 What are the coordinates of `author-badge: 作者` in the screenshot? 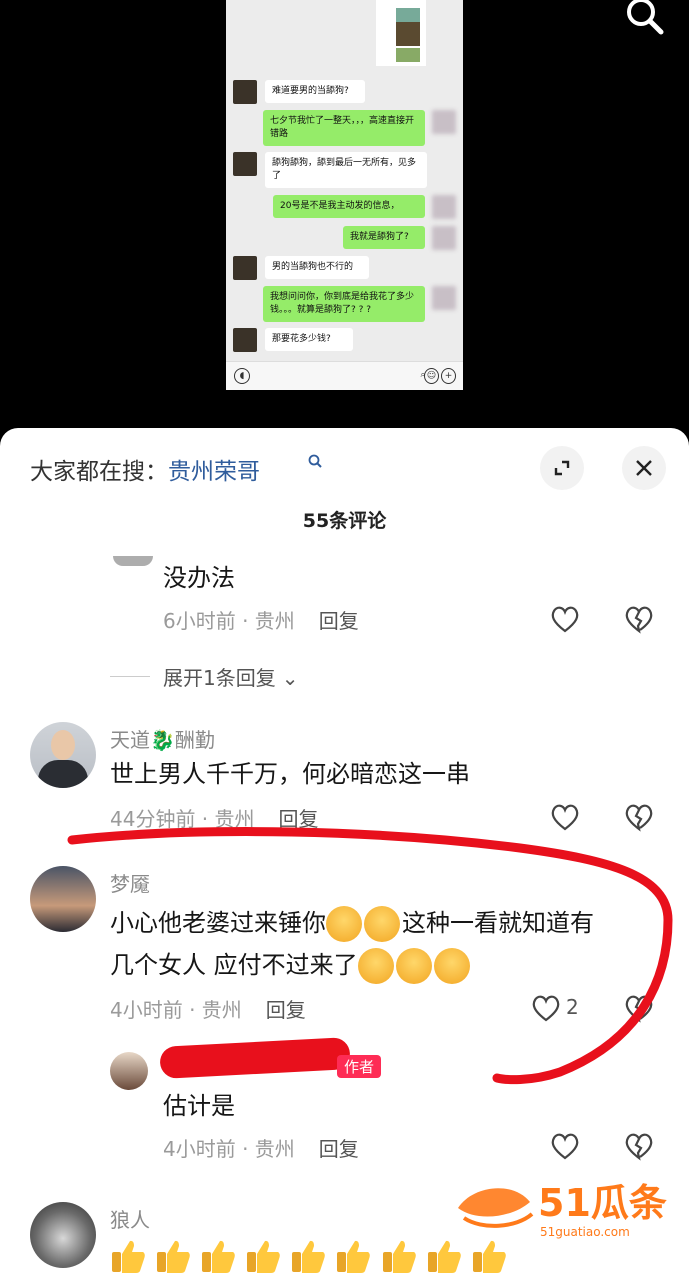 It's located at (359, 1066).